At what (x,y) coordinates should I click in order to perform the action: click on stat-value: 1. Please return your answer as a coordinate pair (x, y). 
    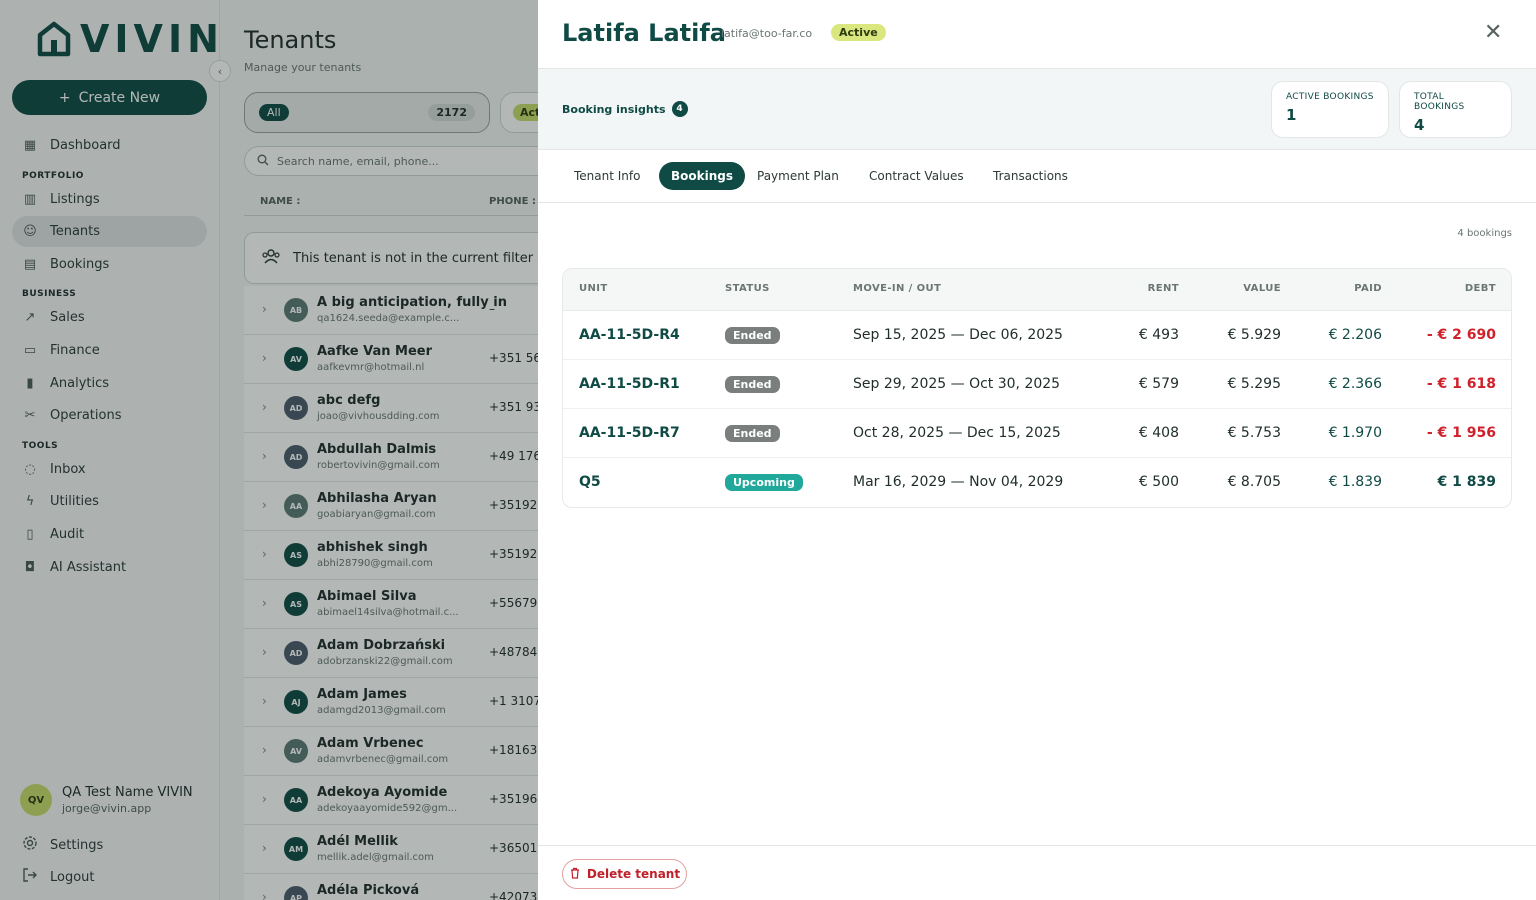
    Looking at the image, I should click on (1291, 115).